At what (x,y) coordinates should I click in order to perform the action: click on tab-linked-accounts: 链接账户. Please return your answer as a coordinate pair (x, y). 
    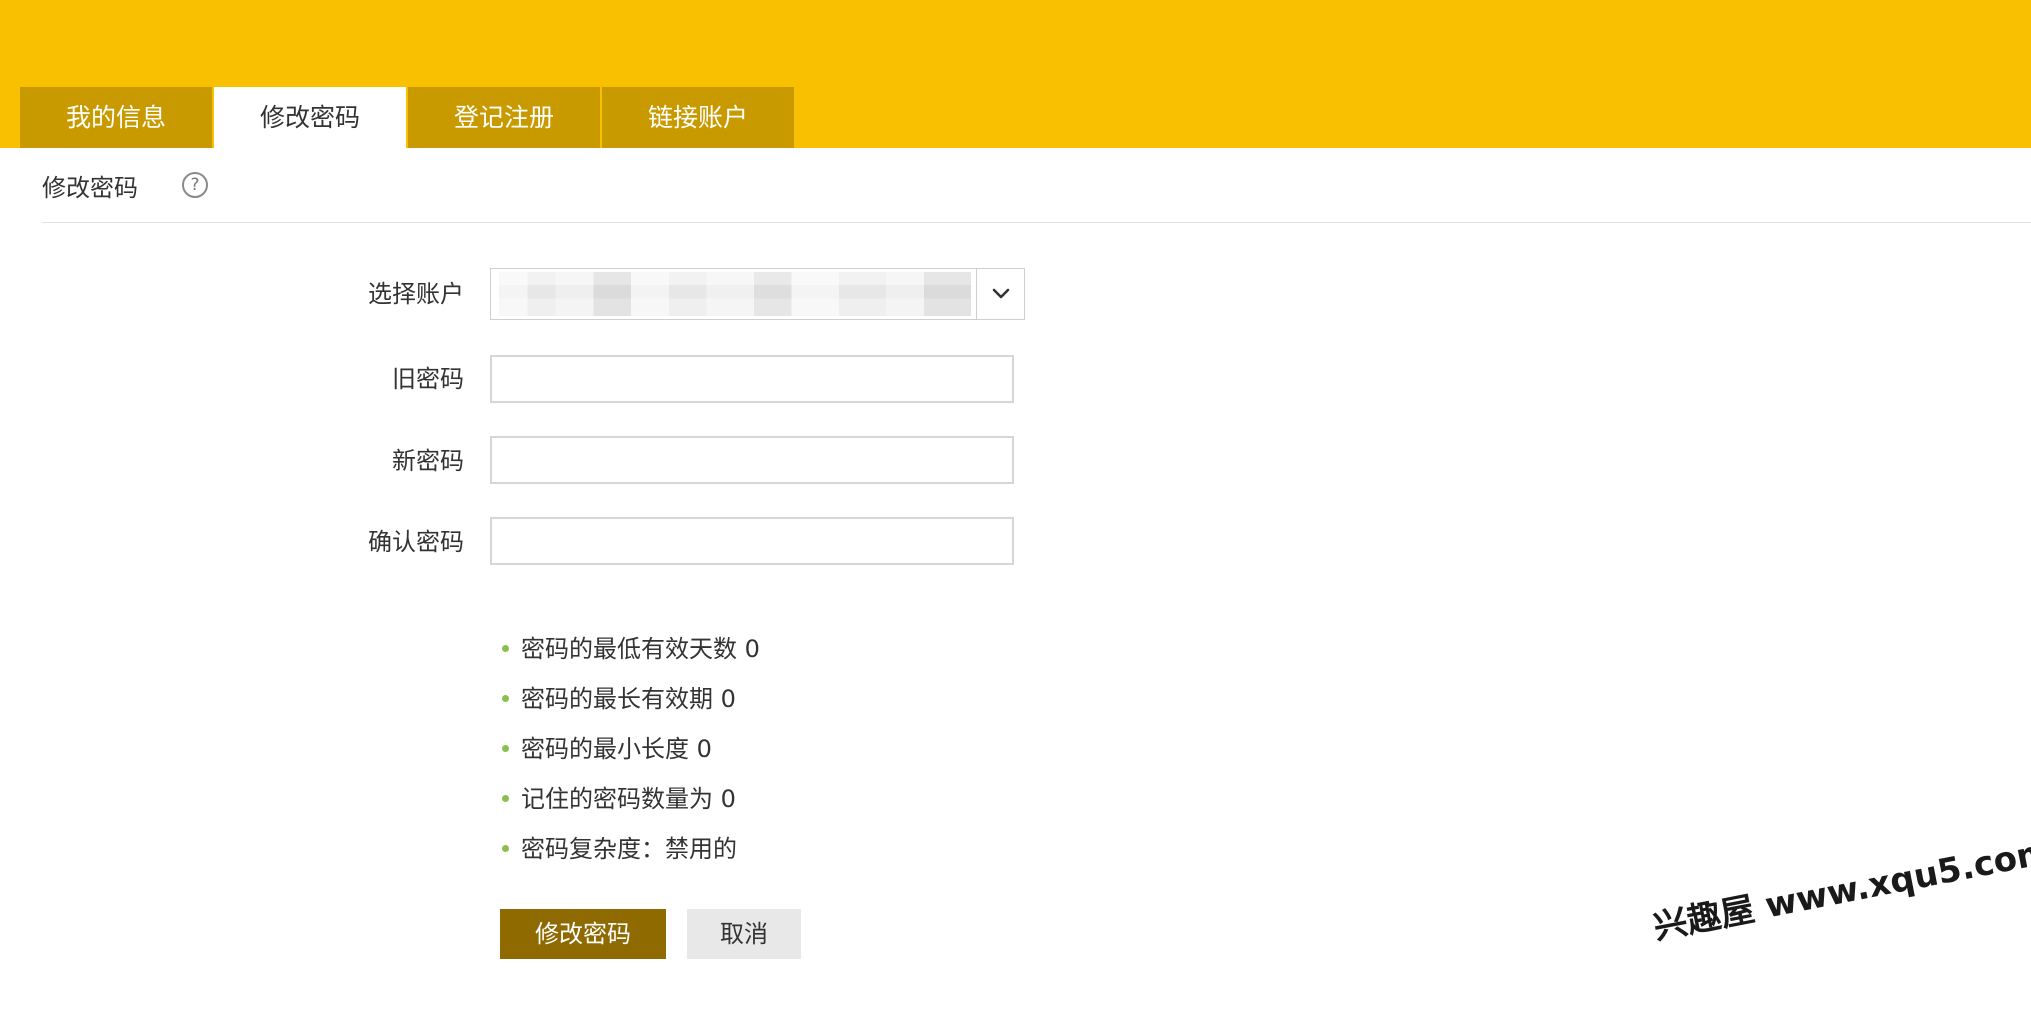
    Looking at the image, I should click on (698, 117).